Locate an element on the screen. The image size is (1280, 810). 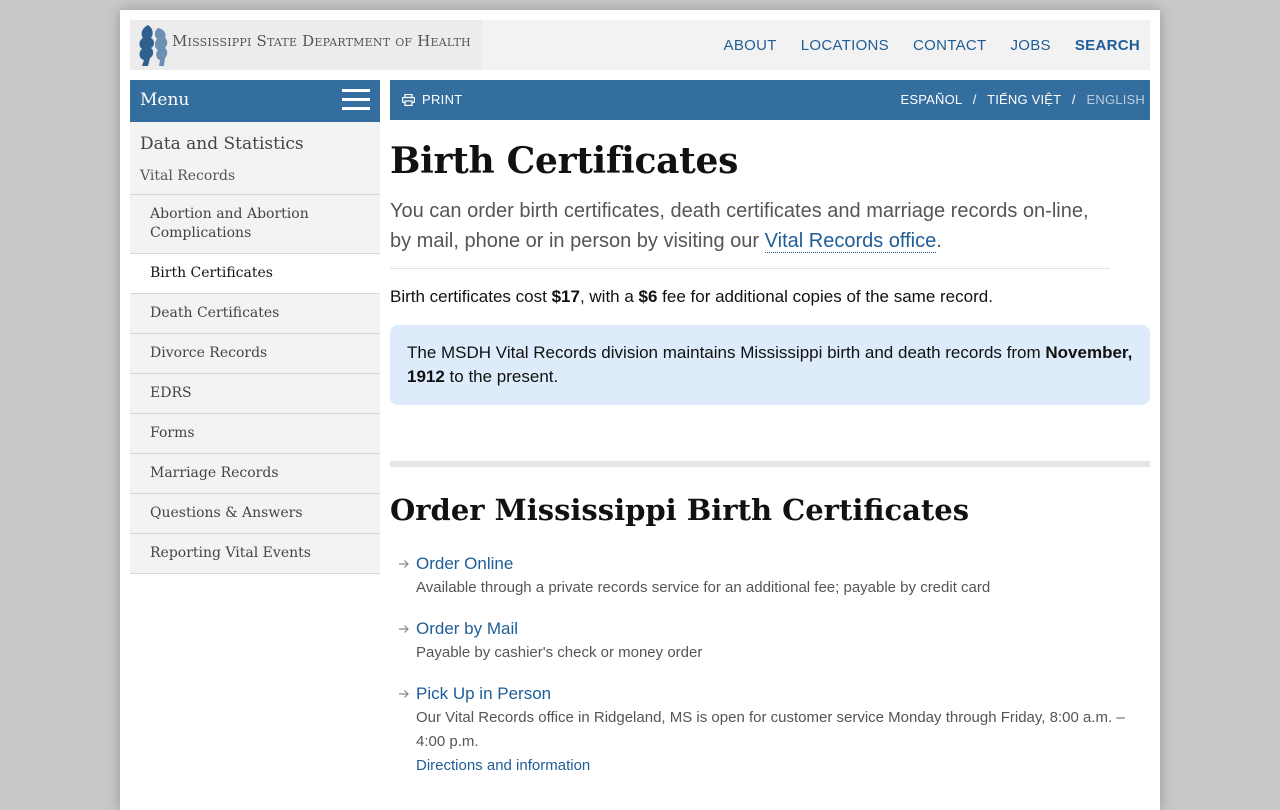
print-button: PRINT is located at coordinates (432, 99).